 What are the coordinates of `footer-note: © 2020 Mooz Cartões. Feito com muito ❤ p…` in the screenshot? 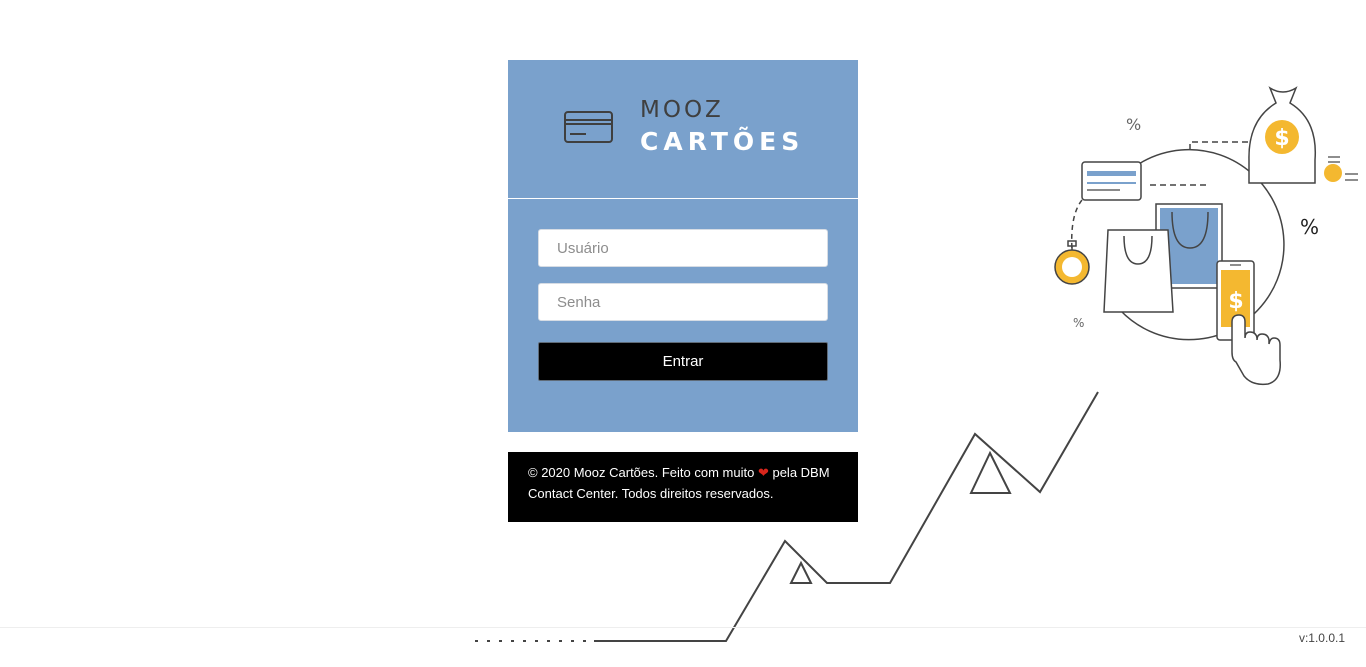 It's located at (683, 487).